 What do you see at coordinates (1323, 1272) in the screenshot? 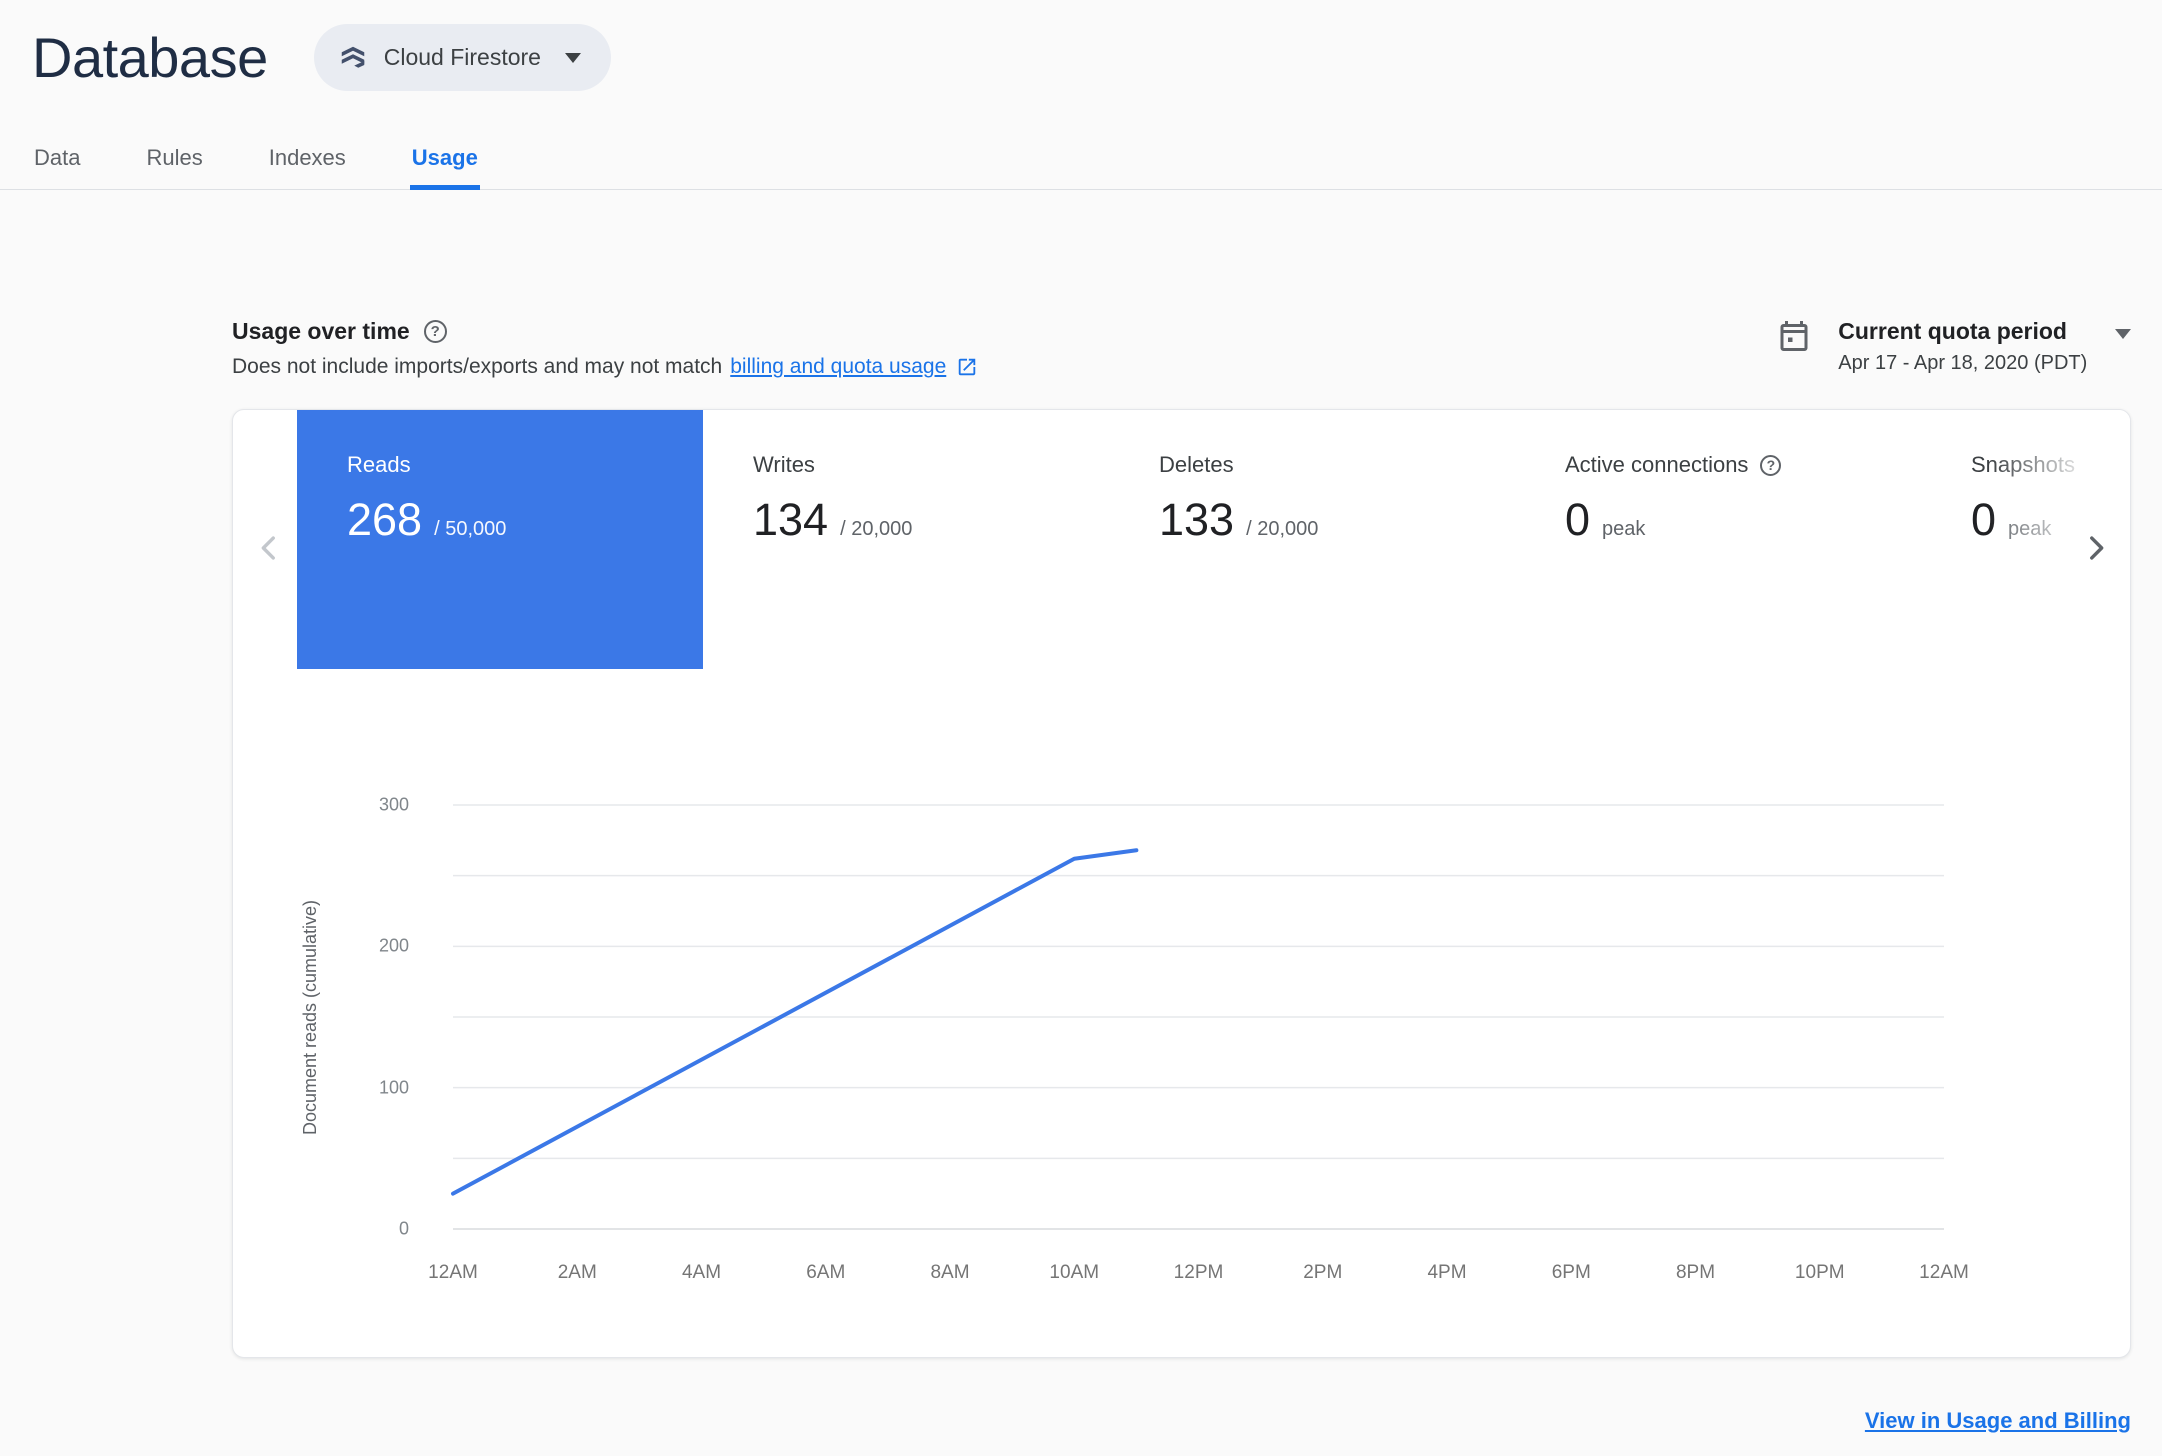
I see `x-tick-label: 2PM` at bounding box center [1323, 1272].